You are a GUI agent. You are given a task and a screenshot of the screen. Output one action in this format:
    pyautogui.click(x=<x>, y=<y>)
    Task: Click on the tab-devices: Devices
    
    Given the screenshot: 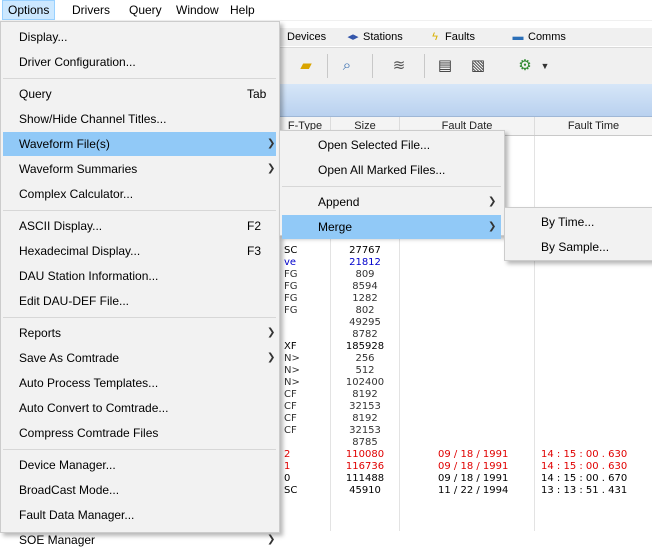 What is the action you would take?
    pyautogui.click(x=306, y=37)
    